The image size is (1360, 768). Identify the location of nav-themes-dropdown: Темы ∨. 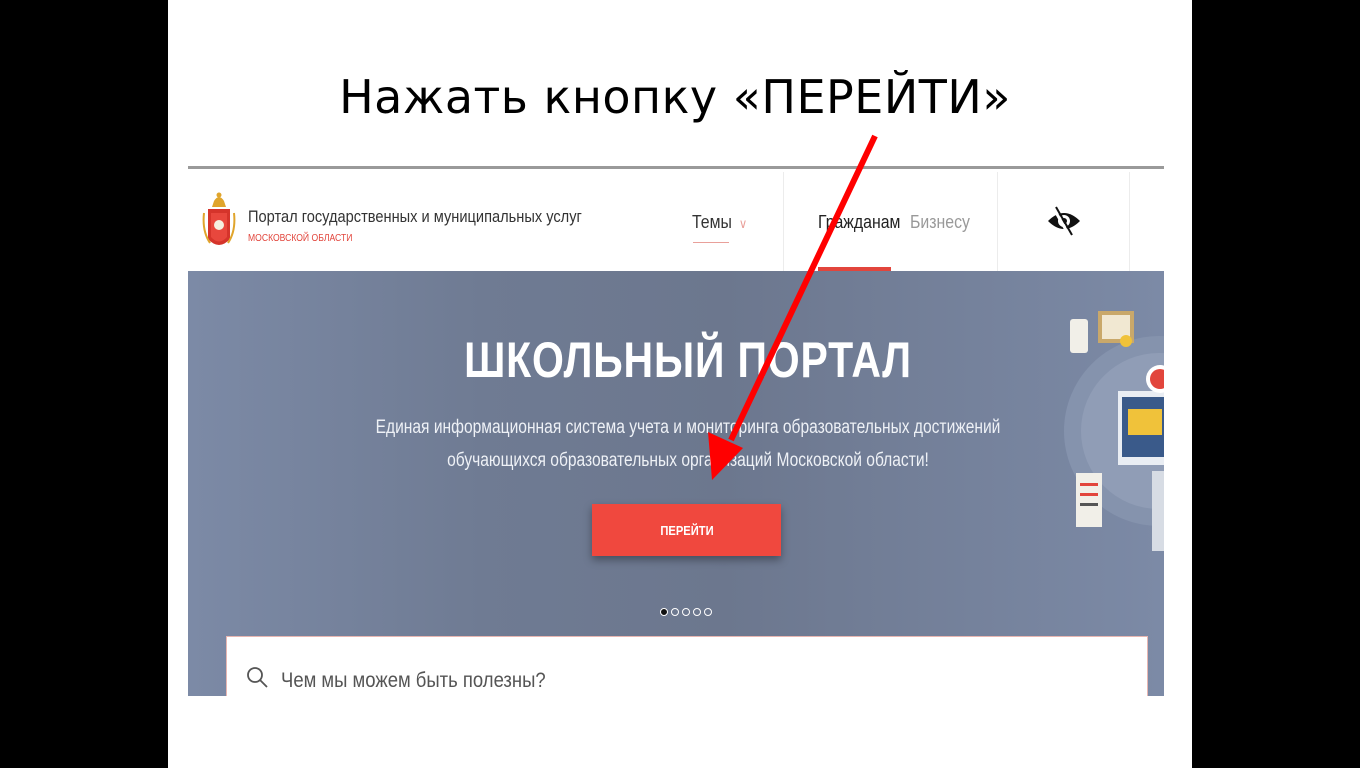
(719, 222).